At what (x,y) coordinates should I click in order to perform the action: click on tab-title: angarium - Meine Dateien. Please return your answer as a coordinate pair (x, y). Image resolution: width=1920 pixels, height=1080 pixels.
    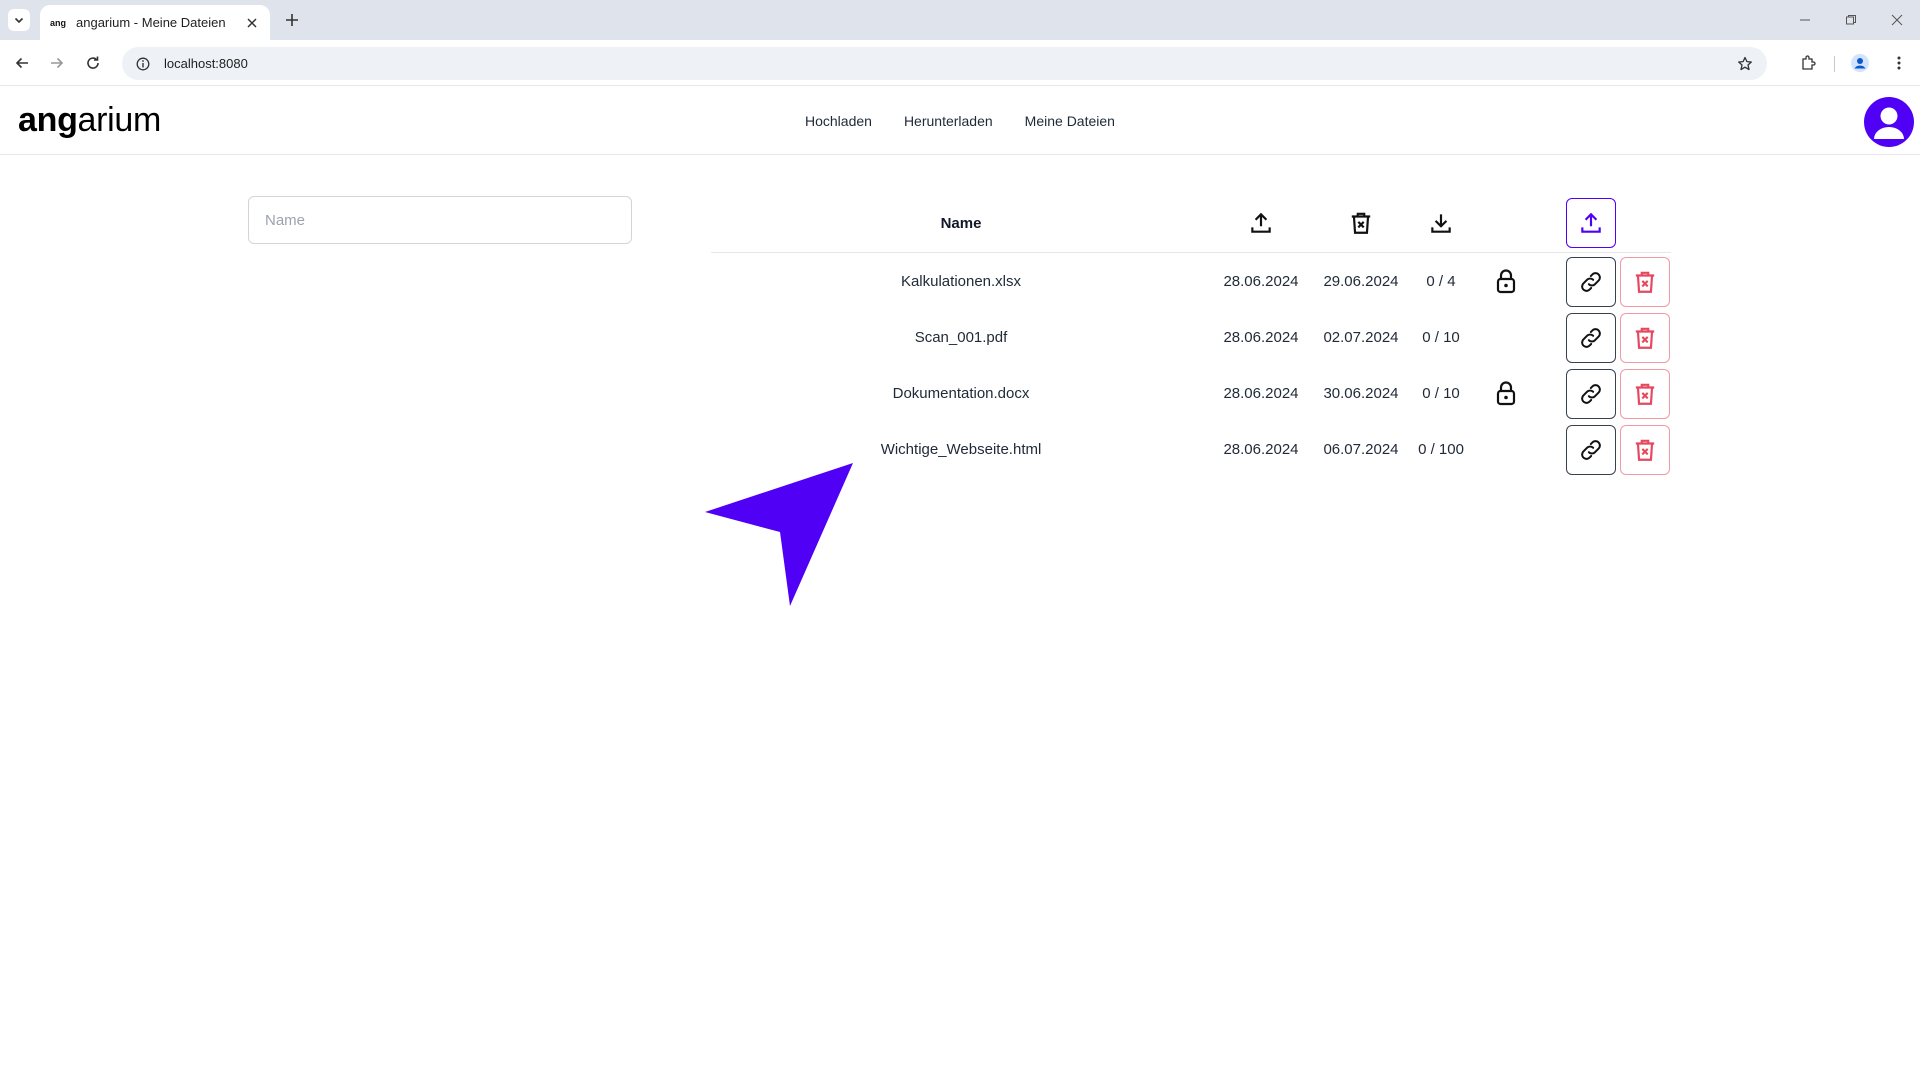
    Looking at the image, I should click on (151, 22).